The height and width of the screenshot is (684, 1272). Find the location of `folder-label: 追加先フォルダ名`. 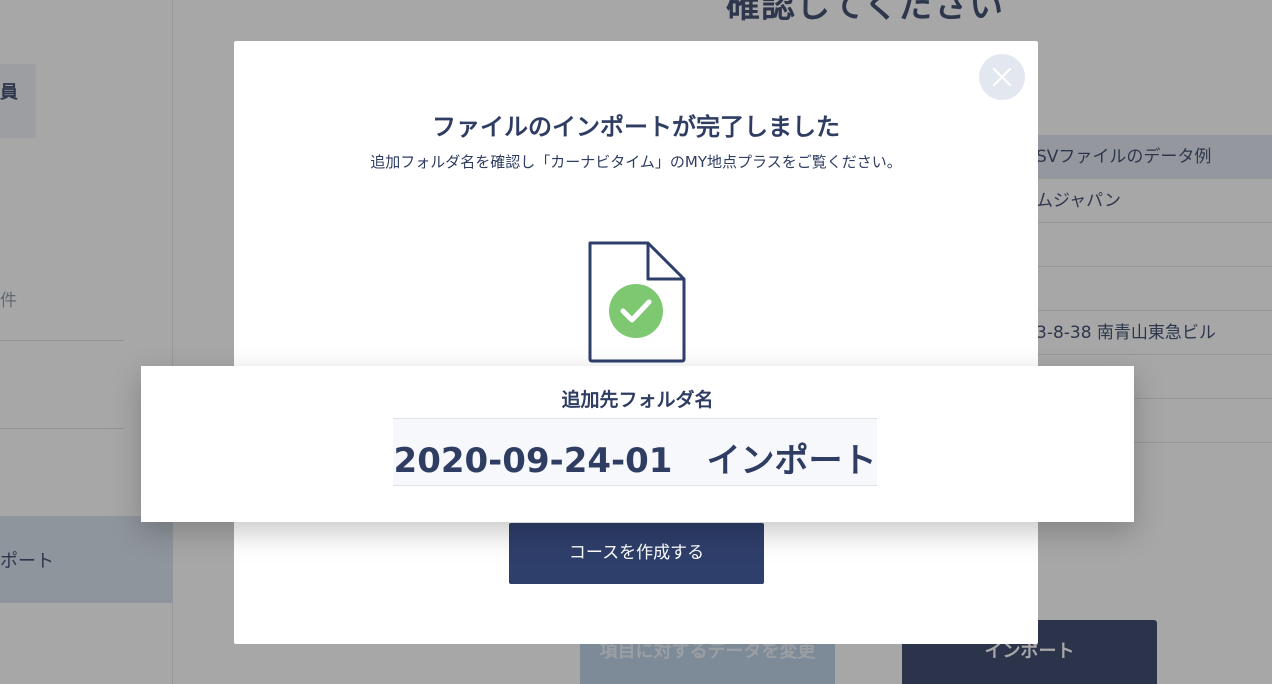

folder-label: 追加先フォルダ名 is located at coordinates (637, 400).